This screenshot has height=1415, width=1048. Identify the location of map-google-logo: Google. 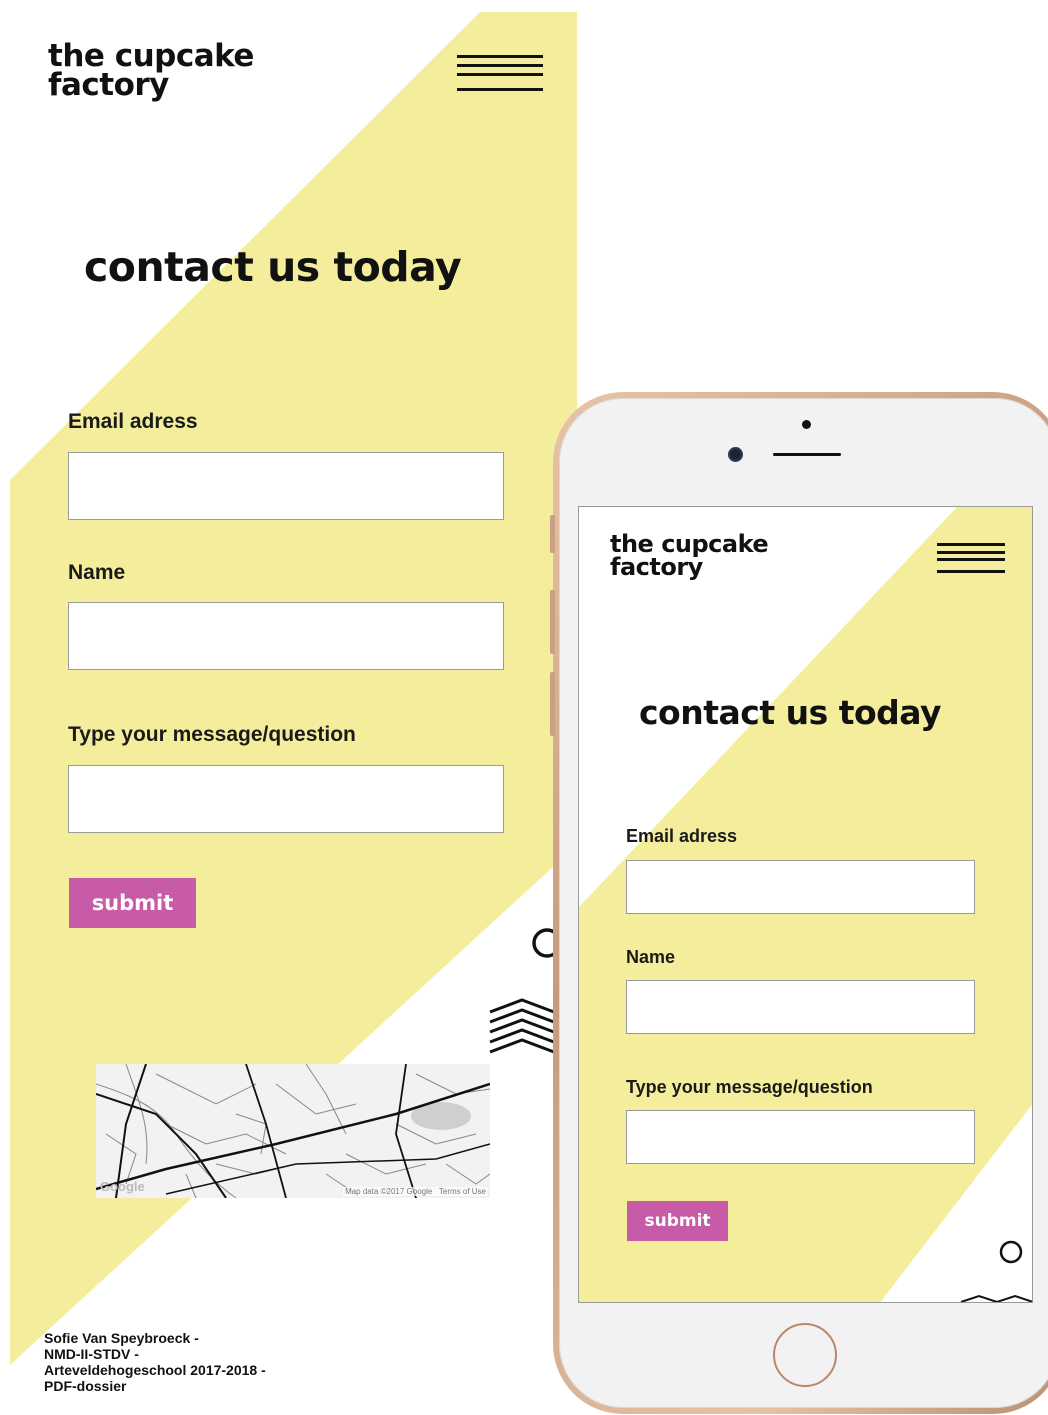
(122, 1186).